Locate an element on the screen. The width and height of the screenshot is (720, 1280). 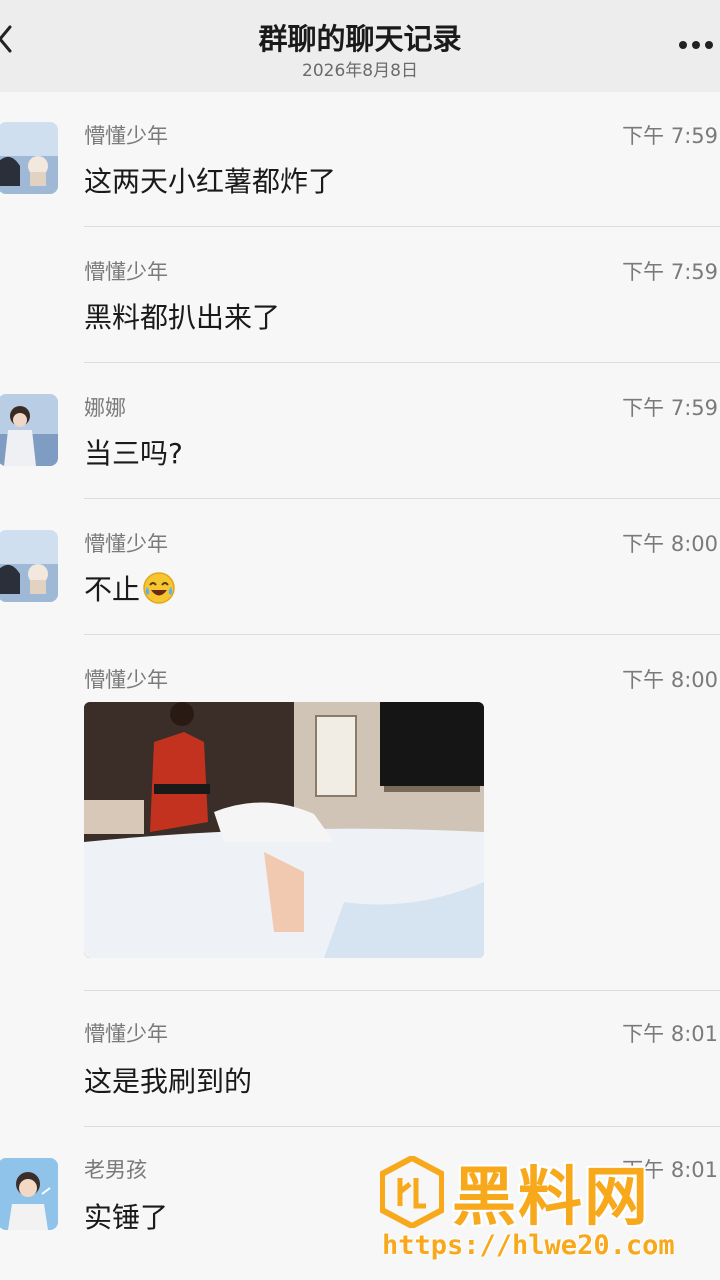
message-text: 这两天小红薯都炸了 is located at coordinates (210, 181).